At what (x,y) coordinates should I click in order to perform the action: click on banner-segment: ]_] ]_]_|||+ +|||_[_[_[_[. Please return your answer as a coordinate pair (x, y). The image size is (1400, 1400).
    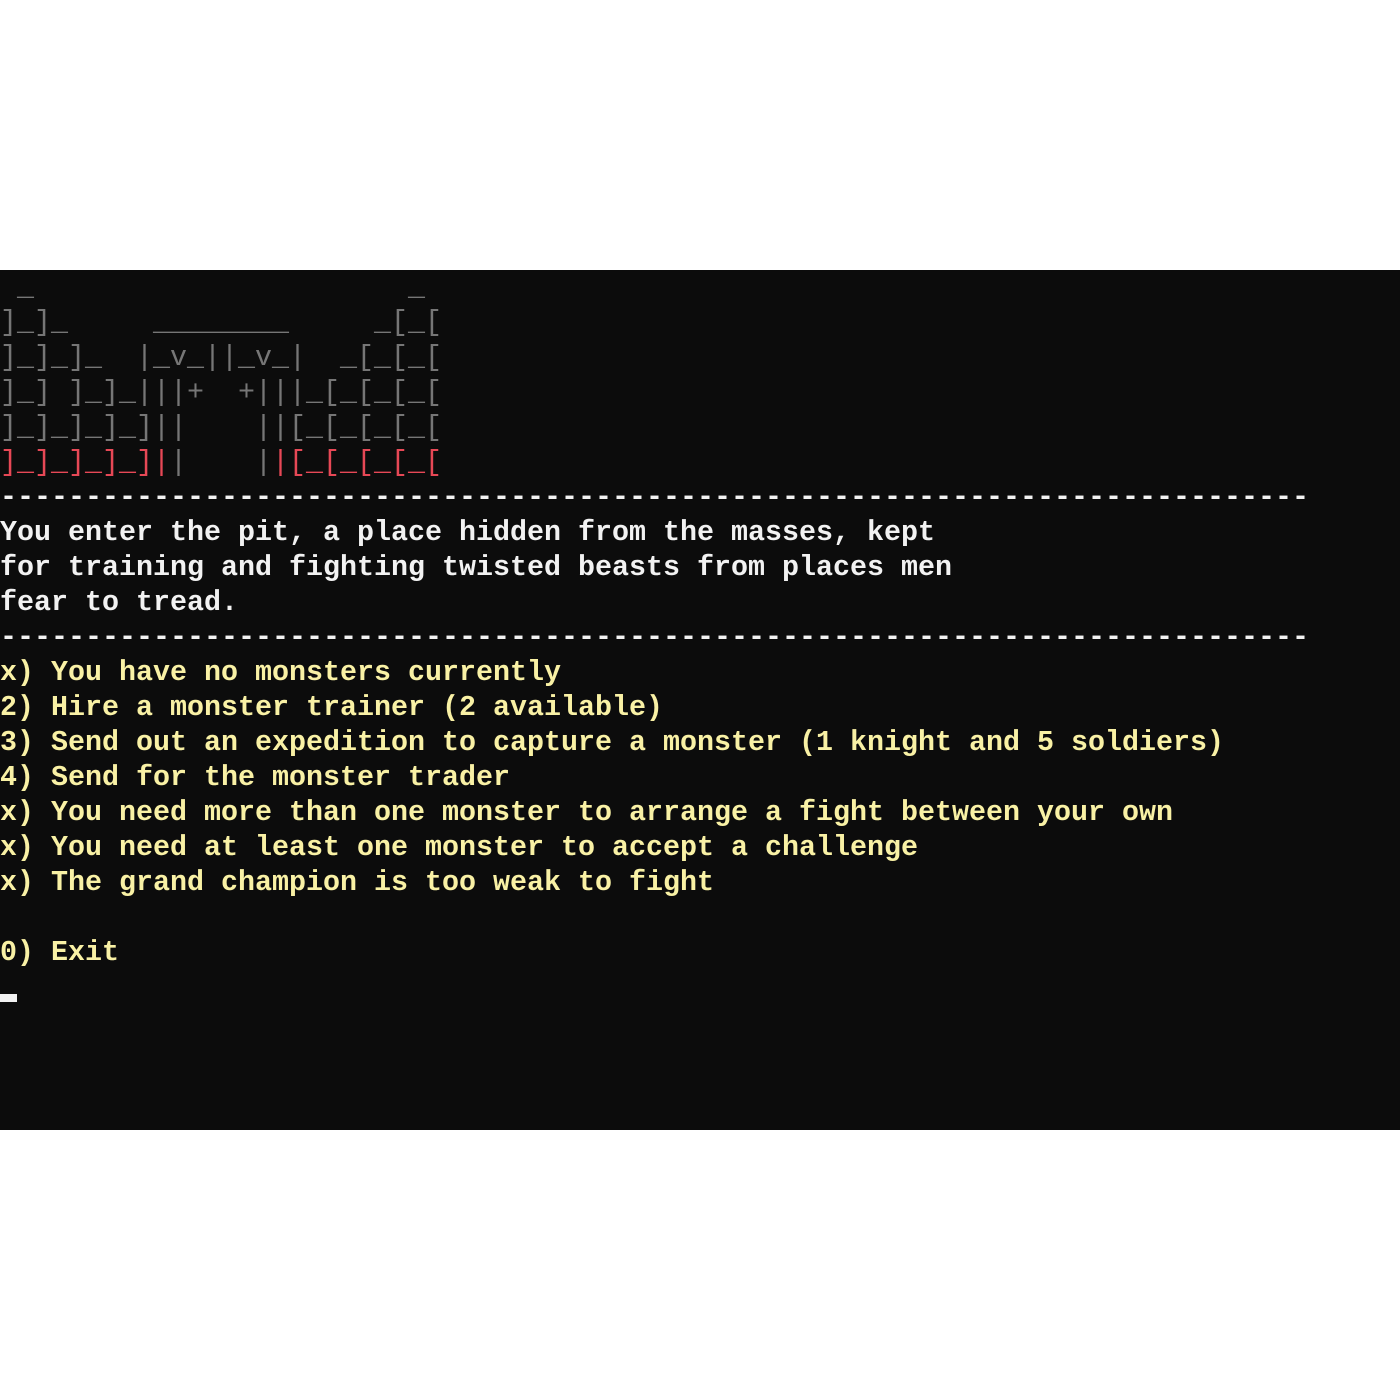
    Looking at the image, I should click on (221, 392).